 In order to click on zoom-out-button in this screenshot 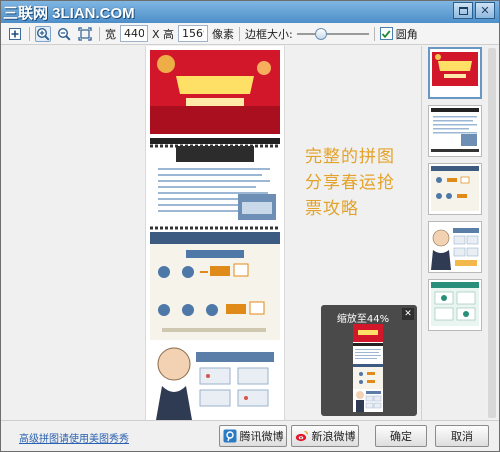, I will do `click(64, 34)`.